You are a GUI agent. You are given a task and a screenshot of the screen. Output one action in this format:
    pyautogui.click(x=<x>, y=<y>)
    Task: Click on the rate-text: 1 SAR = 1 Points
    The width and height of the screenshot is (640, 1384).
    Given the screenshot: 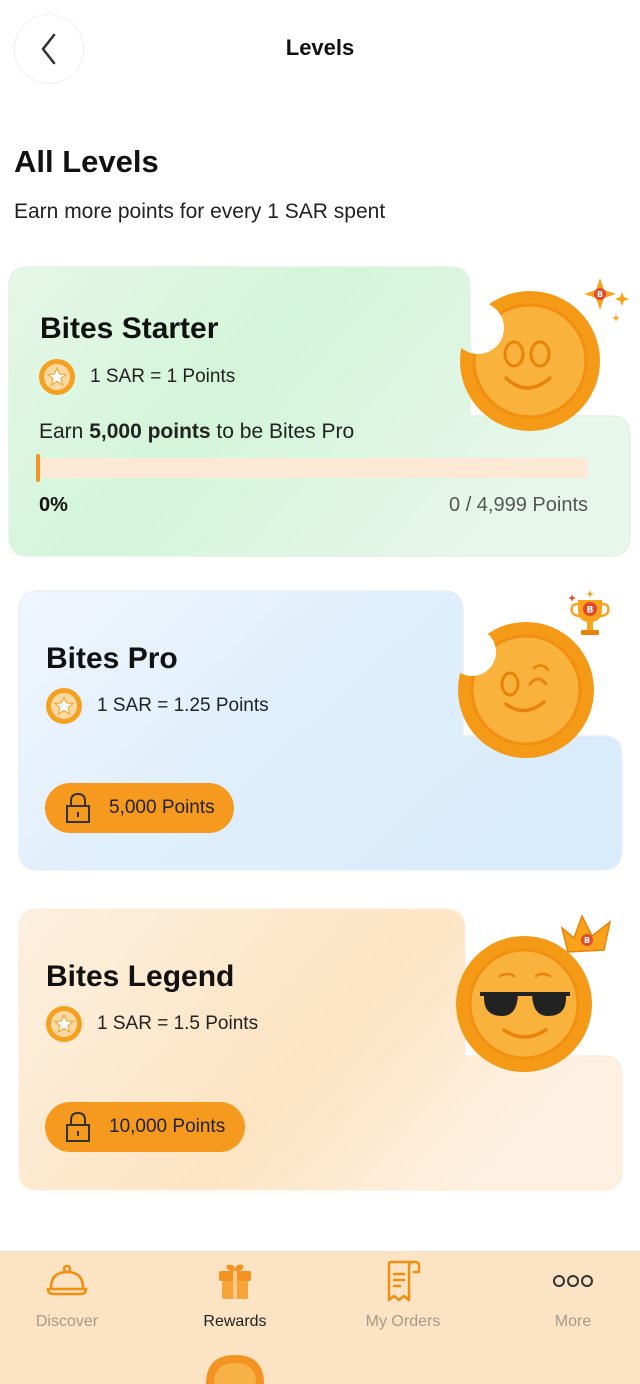 What is the action you would take?
    pyautogui.click(x=163, y=376)
    